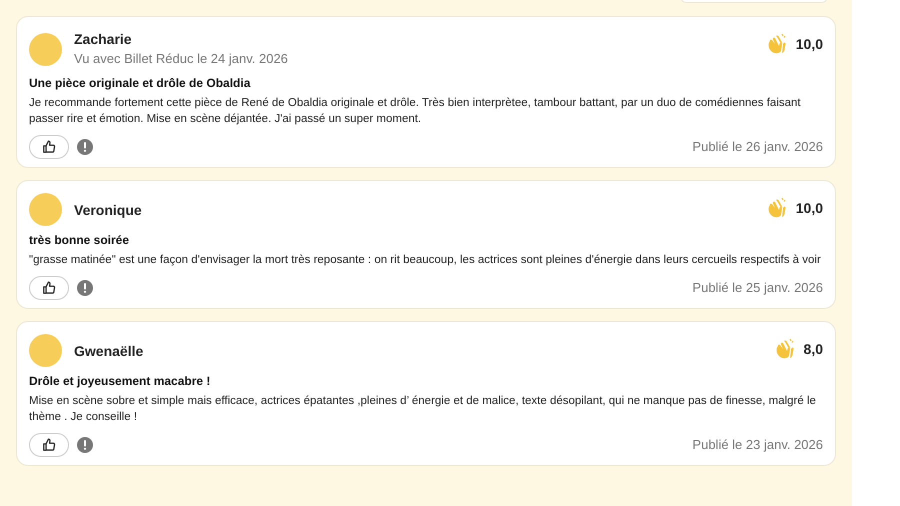 The width and height of the screenshot is (900, 506). I want to click on reviewer-name: Zacharie, so click(103, 39).